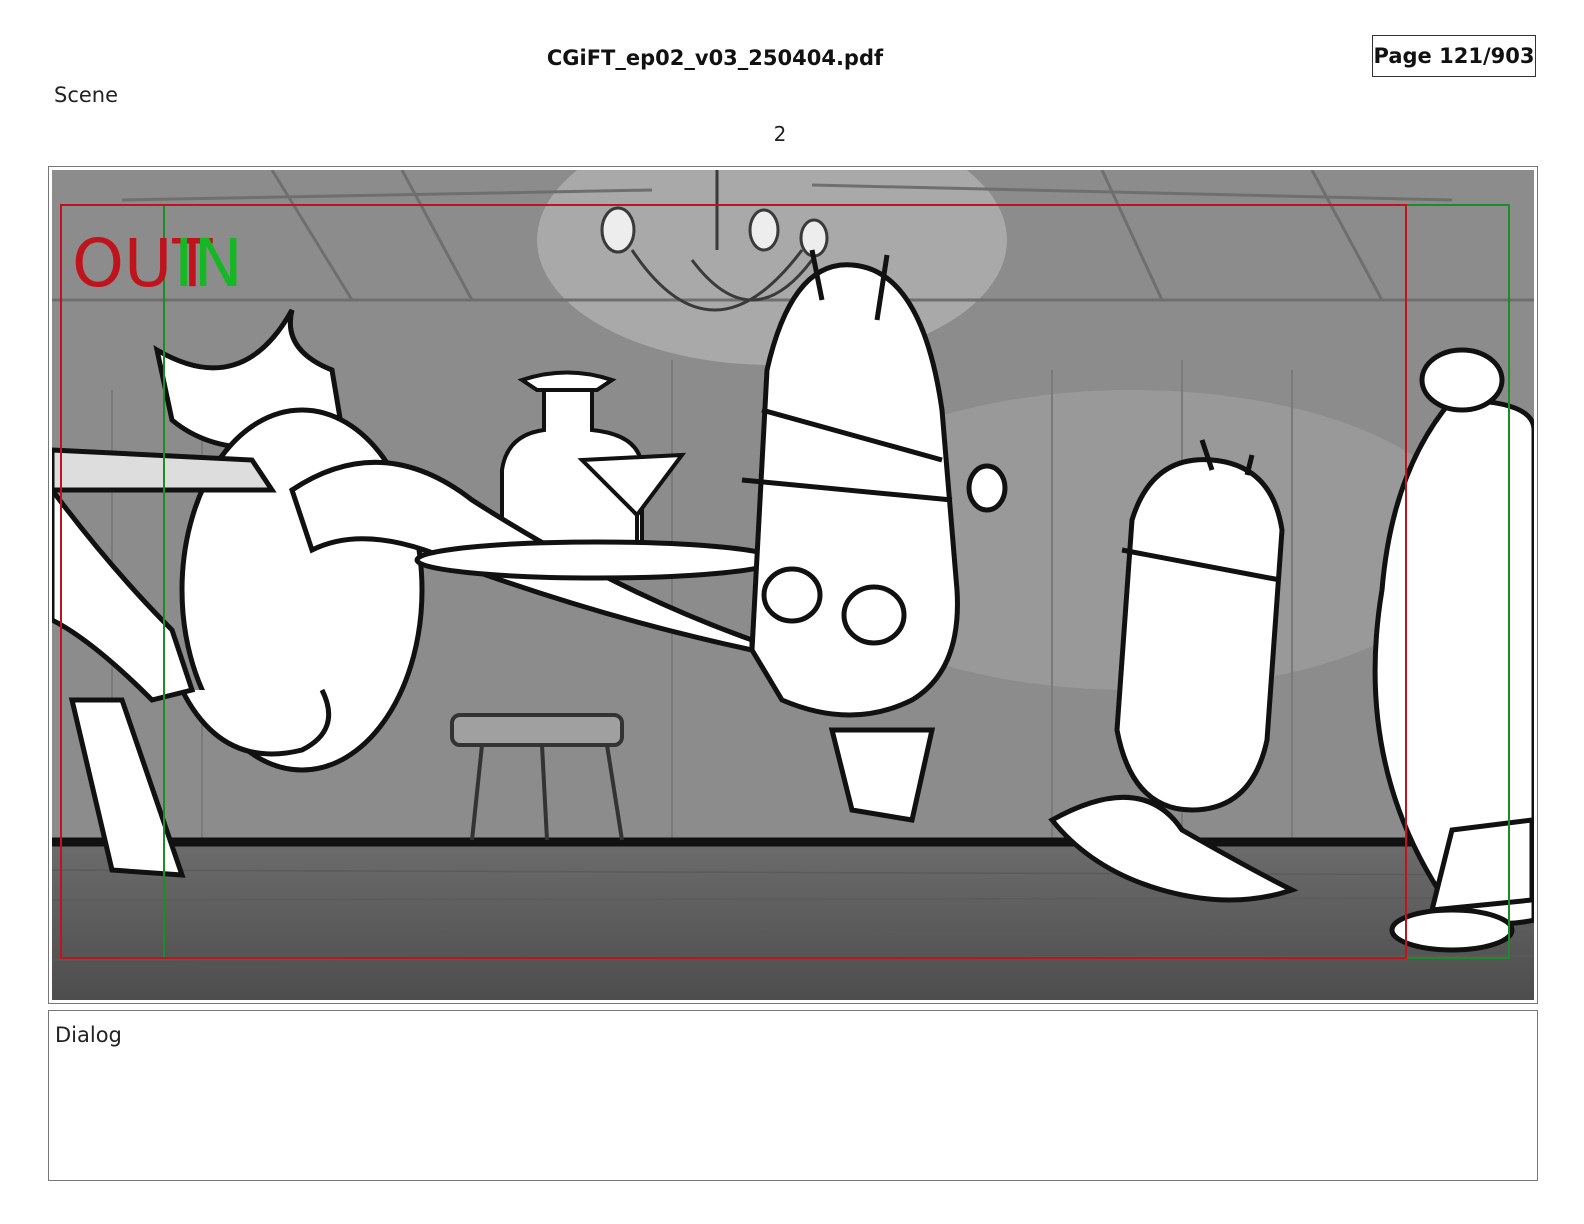 Image resolution: width=1584 pixels, height=1224 pixels. What do you see at coordinates (780, 134) in the screenshot?
I see `scene-number: 2` at bounding box center [780, 134].